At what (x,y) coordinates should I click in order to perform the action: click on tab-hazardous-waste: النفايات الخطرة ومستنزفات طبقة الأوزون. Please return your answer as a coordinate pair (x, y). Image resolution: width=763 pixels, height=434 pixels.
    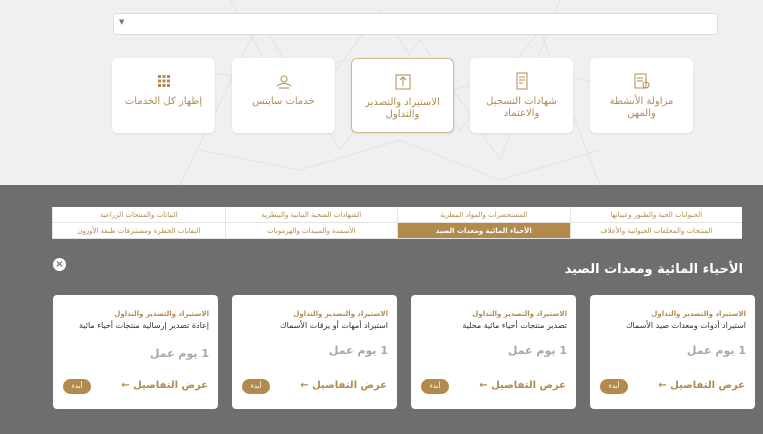
    Looking at the image, I should click on (138, 231).